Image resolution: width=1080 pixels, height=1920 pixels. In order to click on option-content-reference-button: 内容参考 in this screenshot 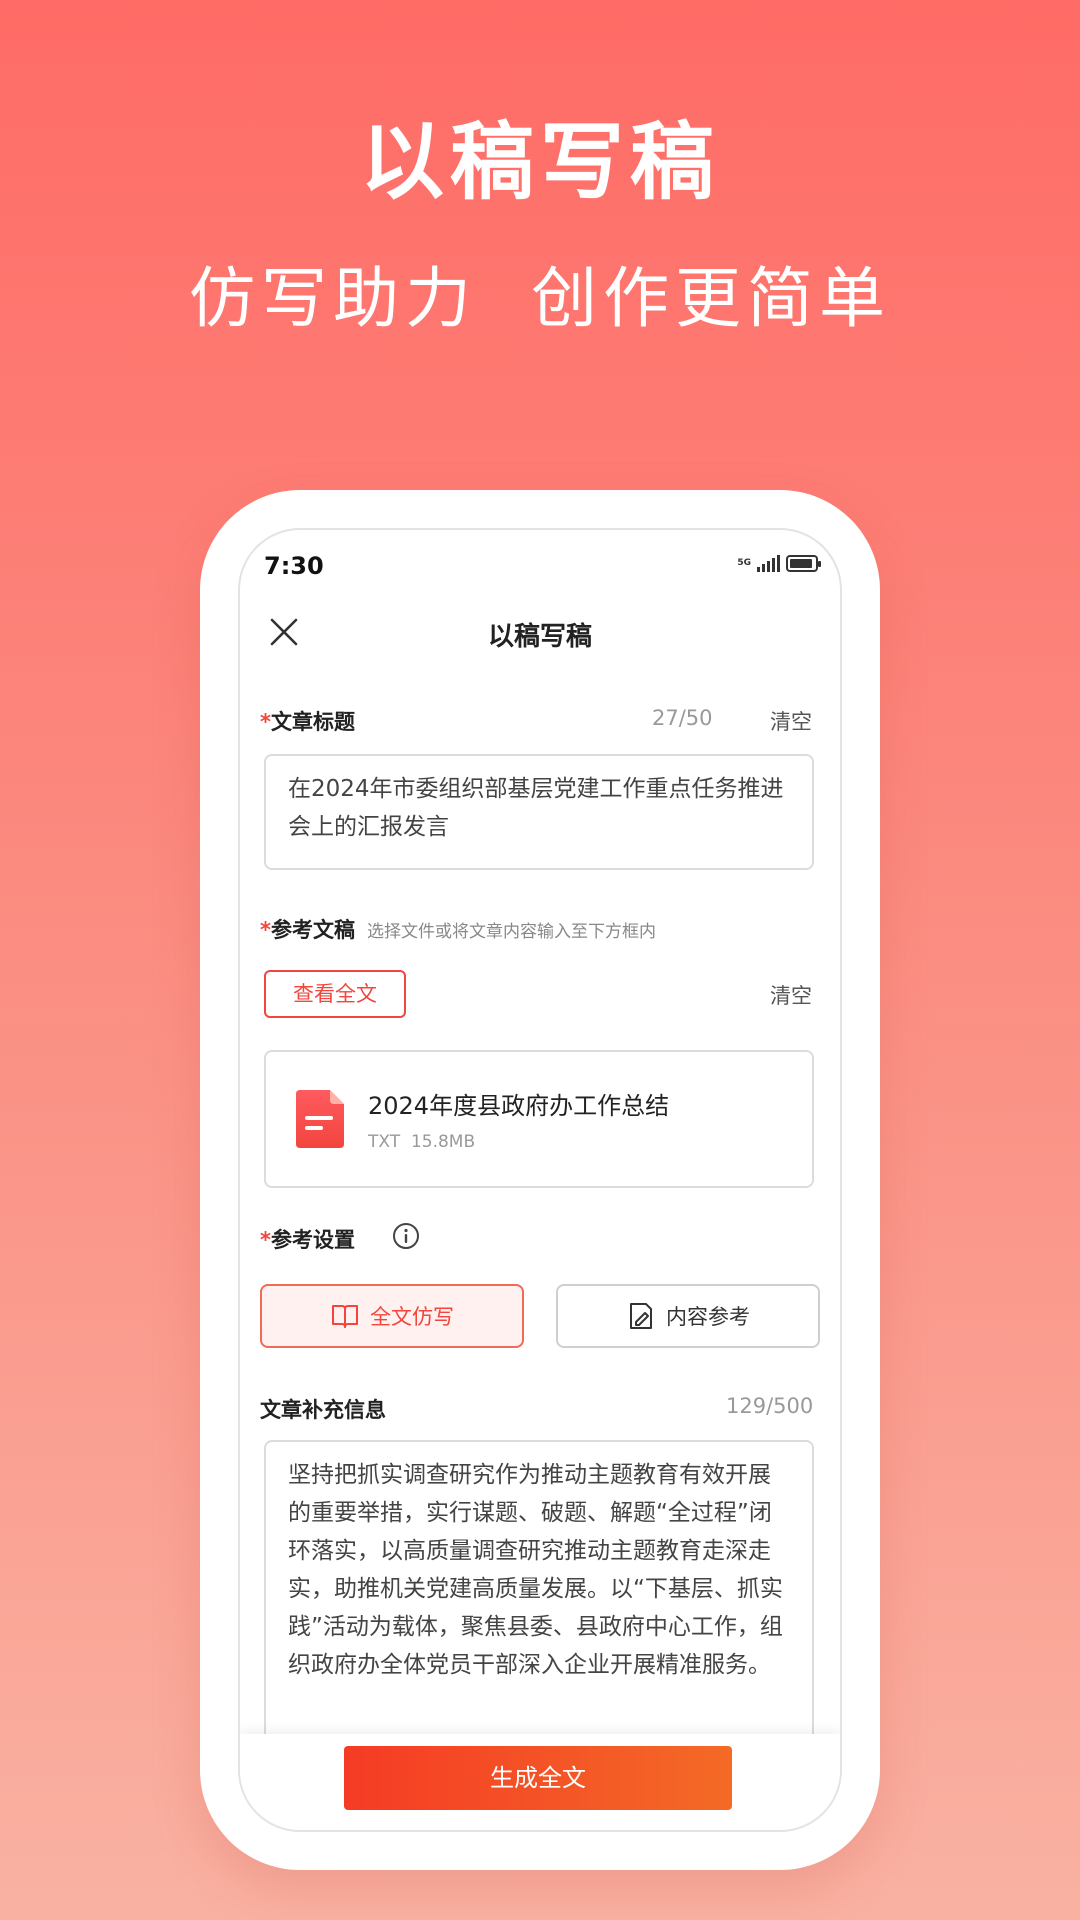, I will do `click(688, 1316)`.